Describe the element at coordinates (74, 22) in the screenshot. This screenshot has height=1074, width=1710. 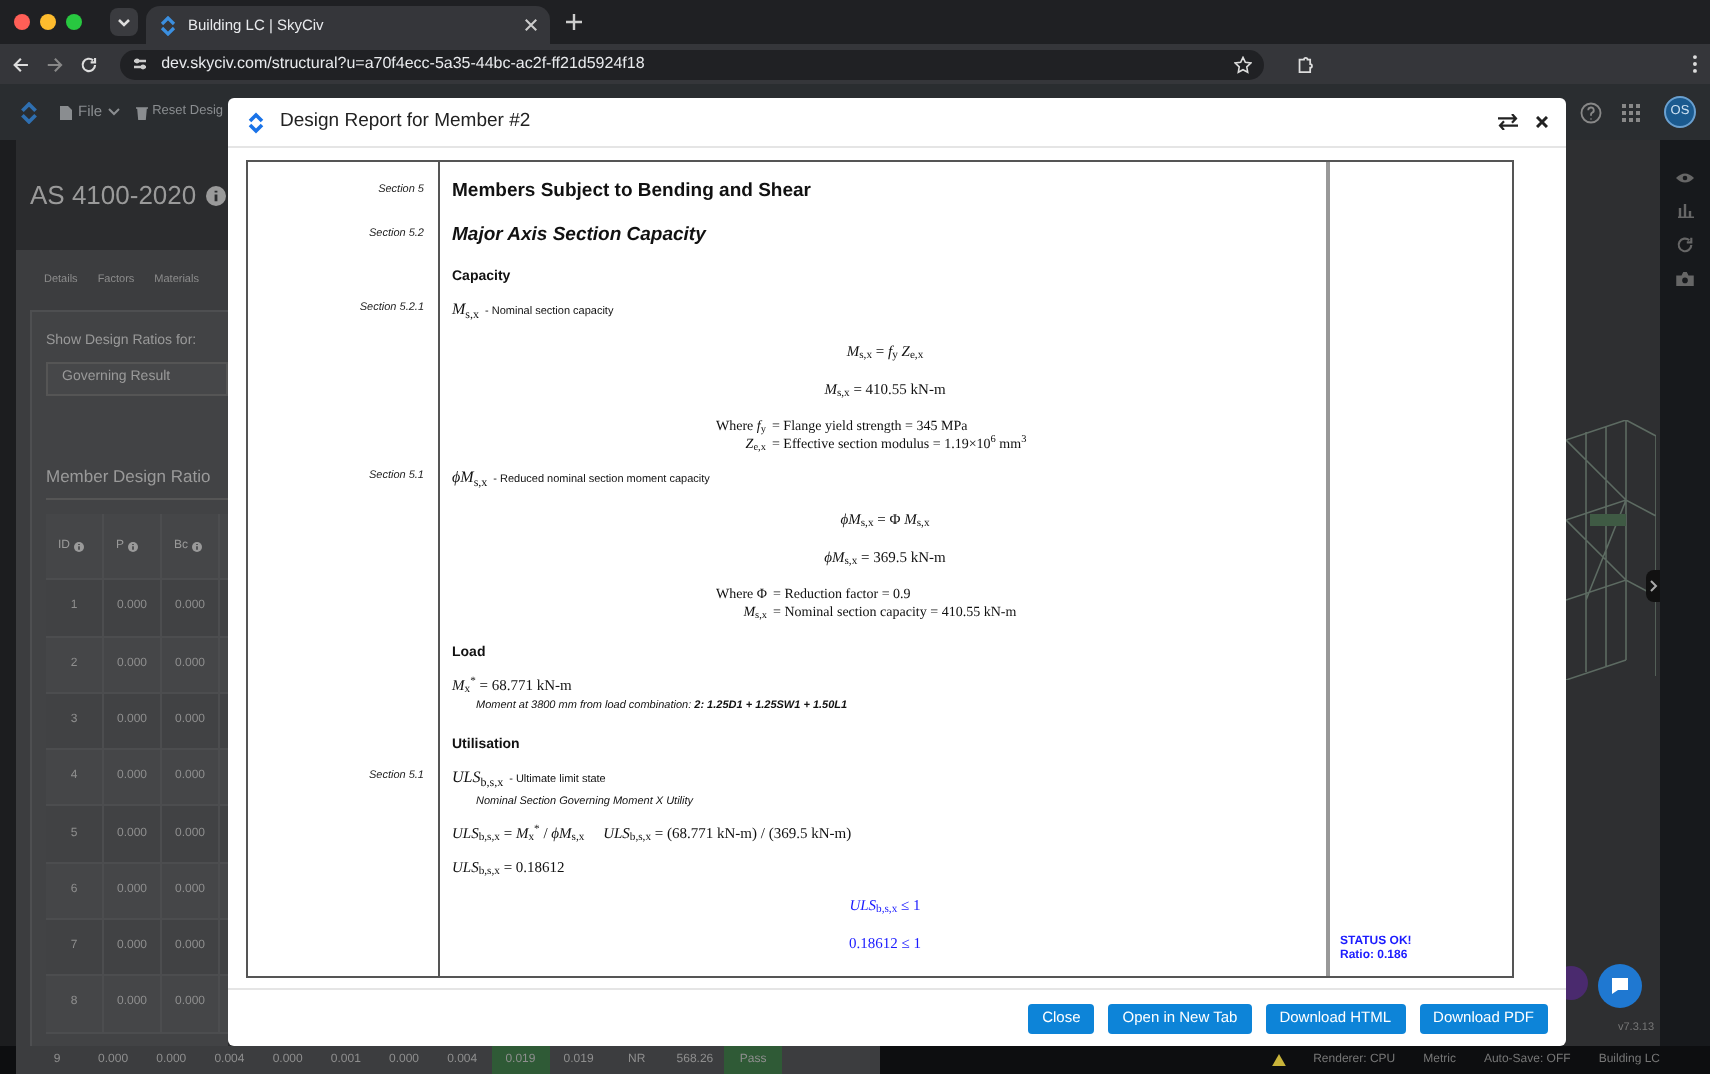
I see `maximize-window-icon` at that location.